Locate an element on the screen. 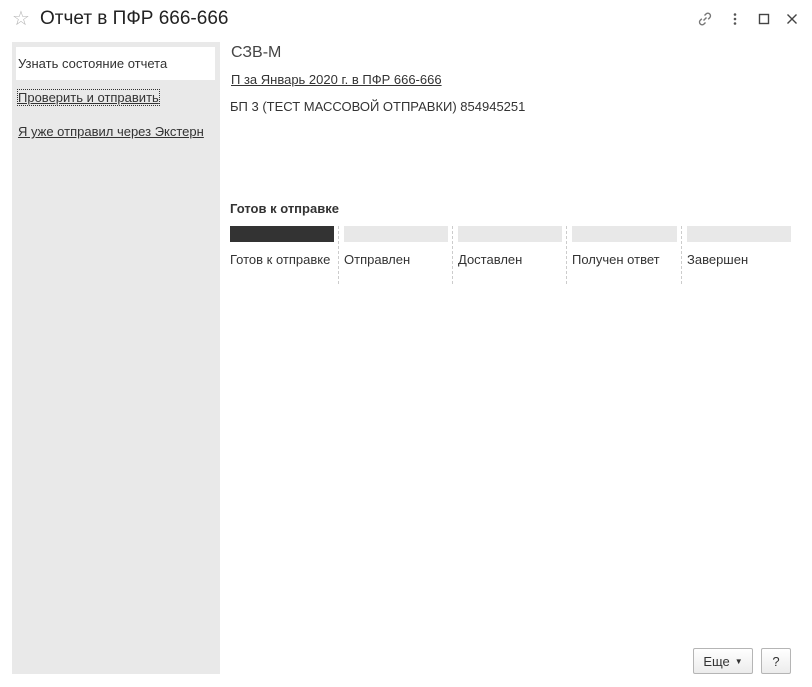 The width and height of the screenshot is (812, 687). more-button: Еще ▼ is located at coordinates (723, 661).